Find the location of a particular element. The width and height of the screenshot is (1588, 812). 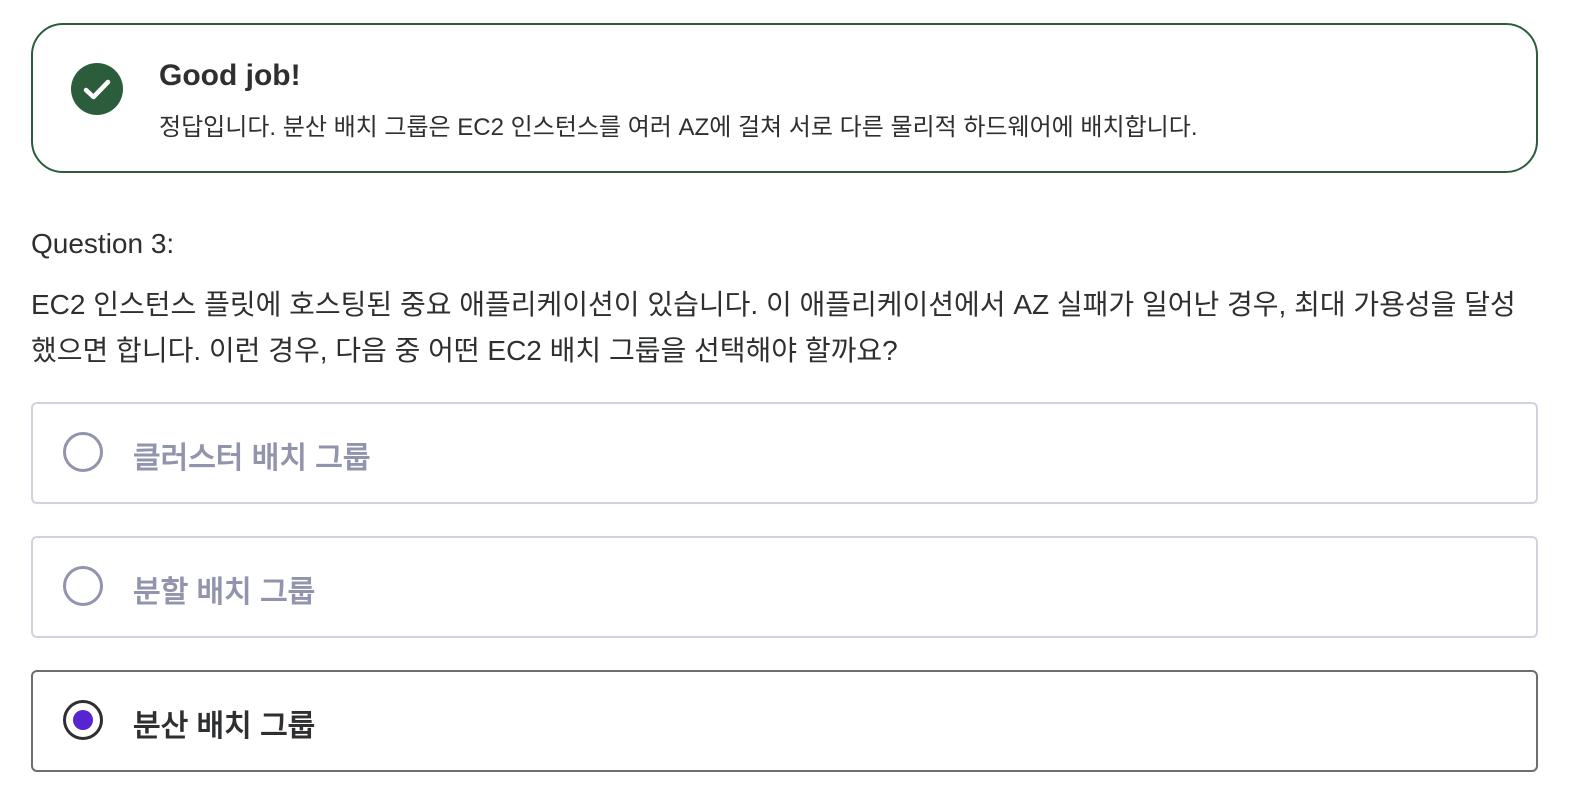

check-circle-icon is located at coordinates (97, 89).